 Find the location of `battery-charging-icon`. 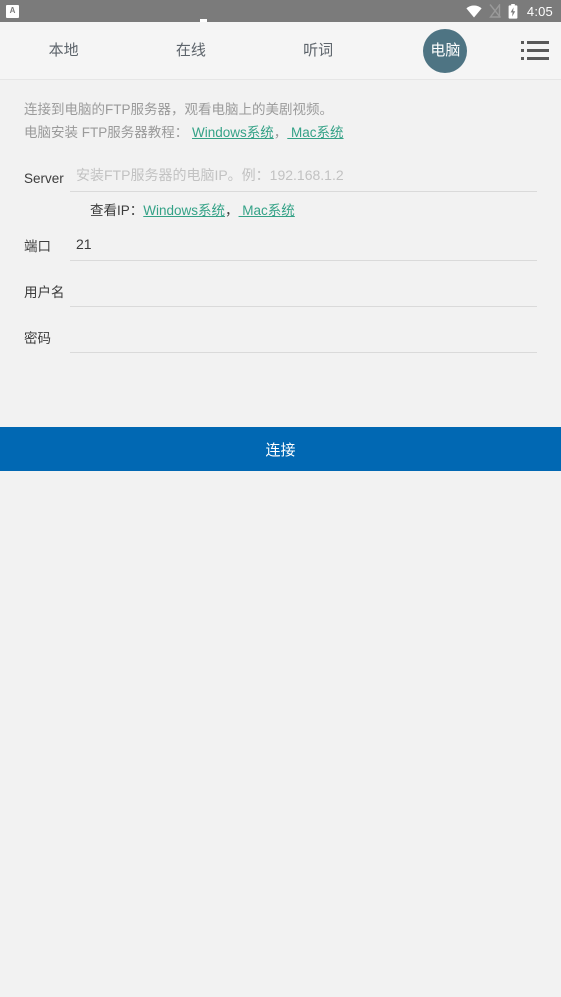

battery-charging-icon is located at coordinates (513, 11).